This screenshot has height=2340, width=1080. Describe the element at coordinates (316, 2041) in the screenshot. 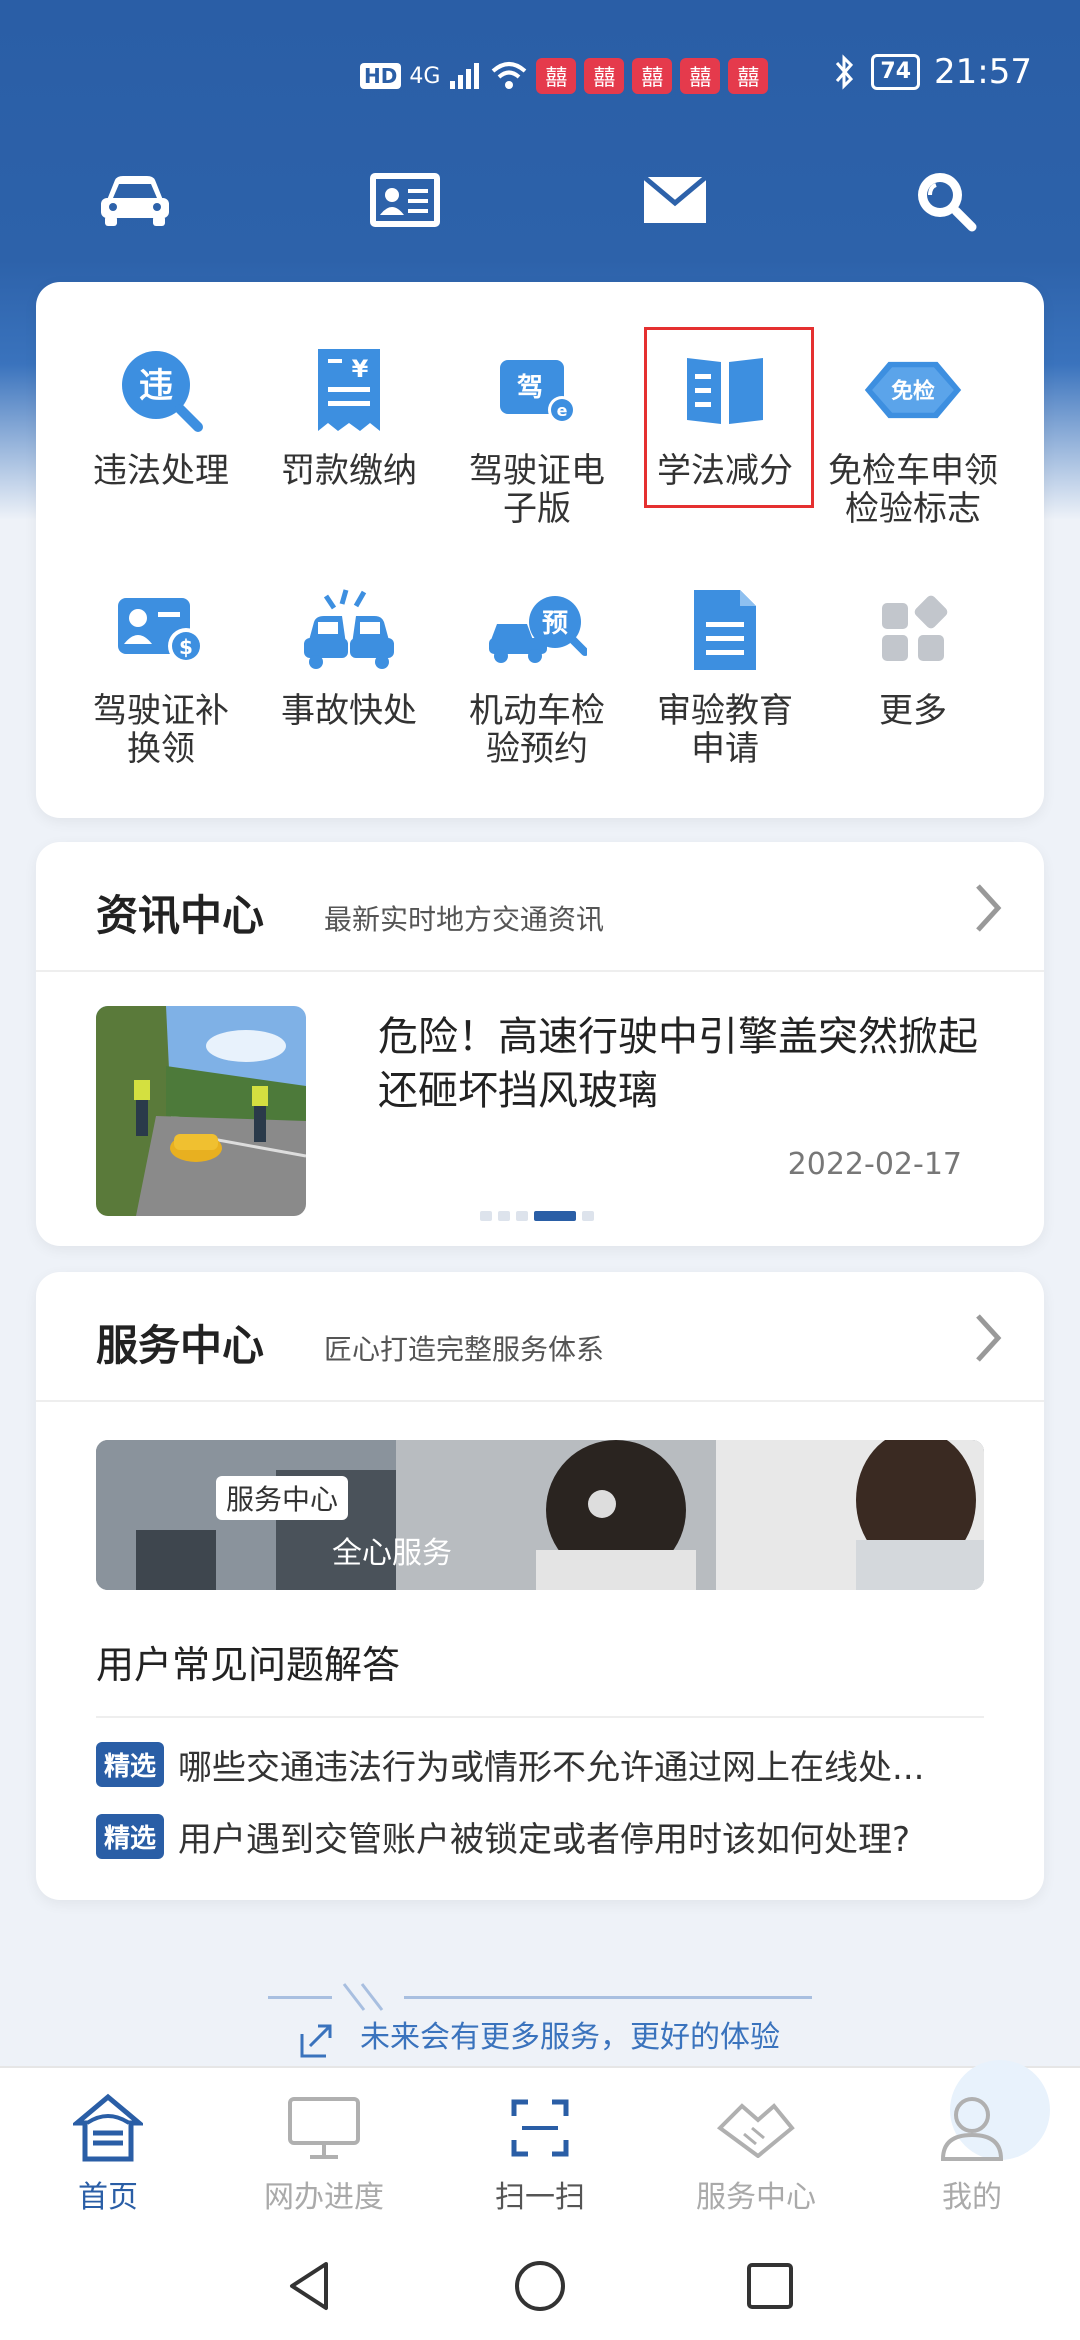

I see `share-arrow-icon` at that location.